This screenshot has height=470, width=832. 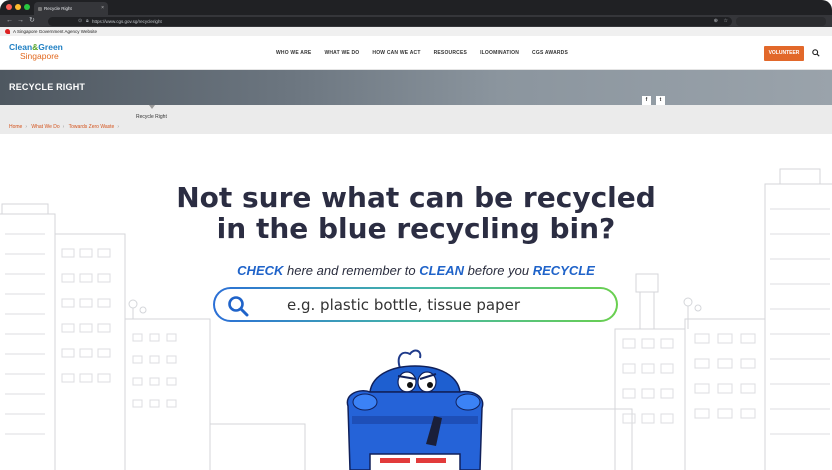 I want to click on breadcrumb-what-we-do: What We Do, so click(x=45, y=127).